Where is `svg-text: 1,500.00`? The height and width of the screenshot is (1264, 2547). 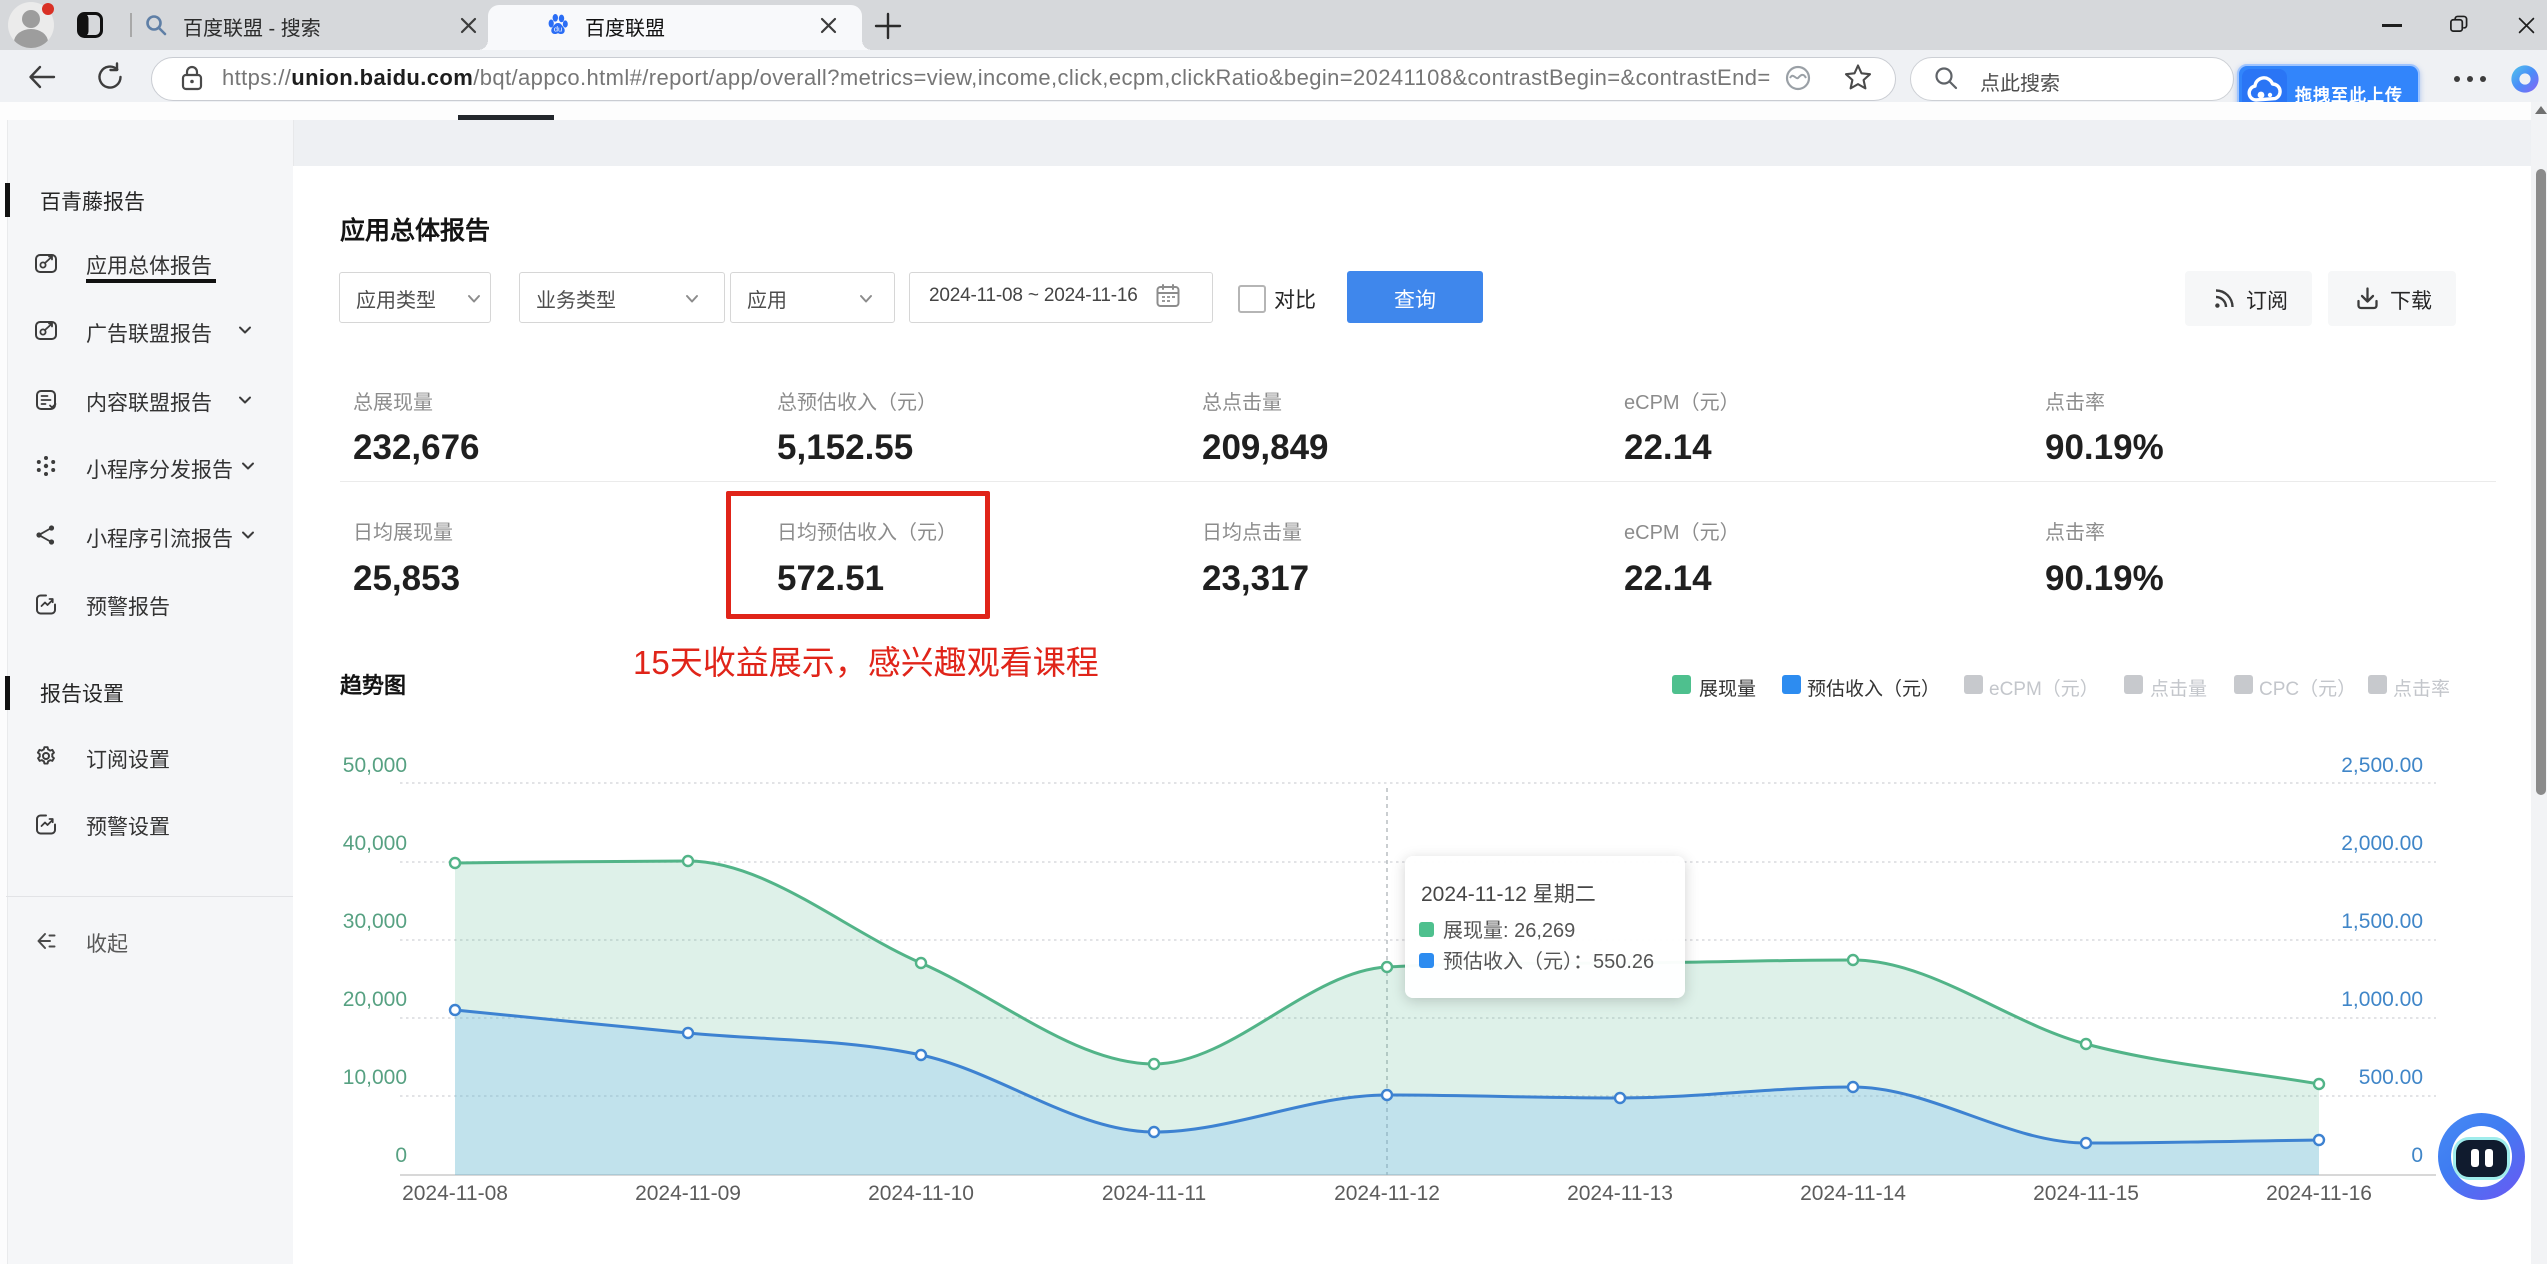 svg-text: 1,500.00 is located at coordinates (2382, 921).